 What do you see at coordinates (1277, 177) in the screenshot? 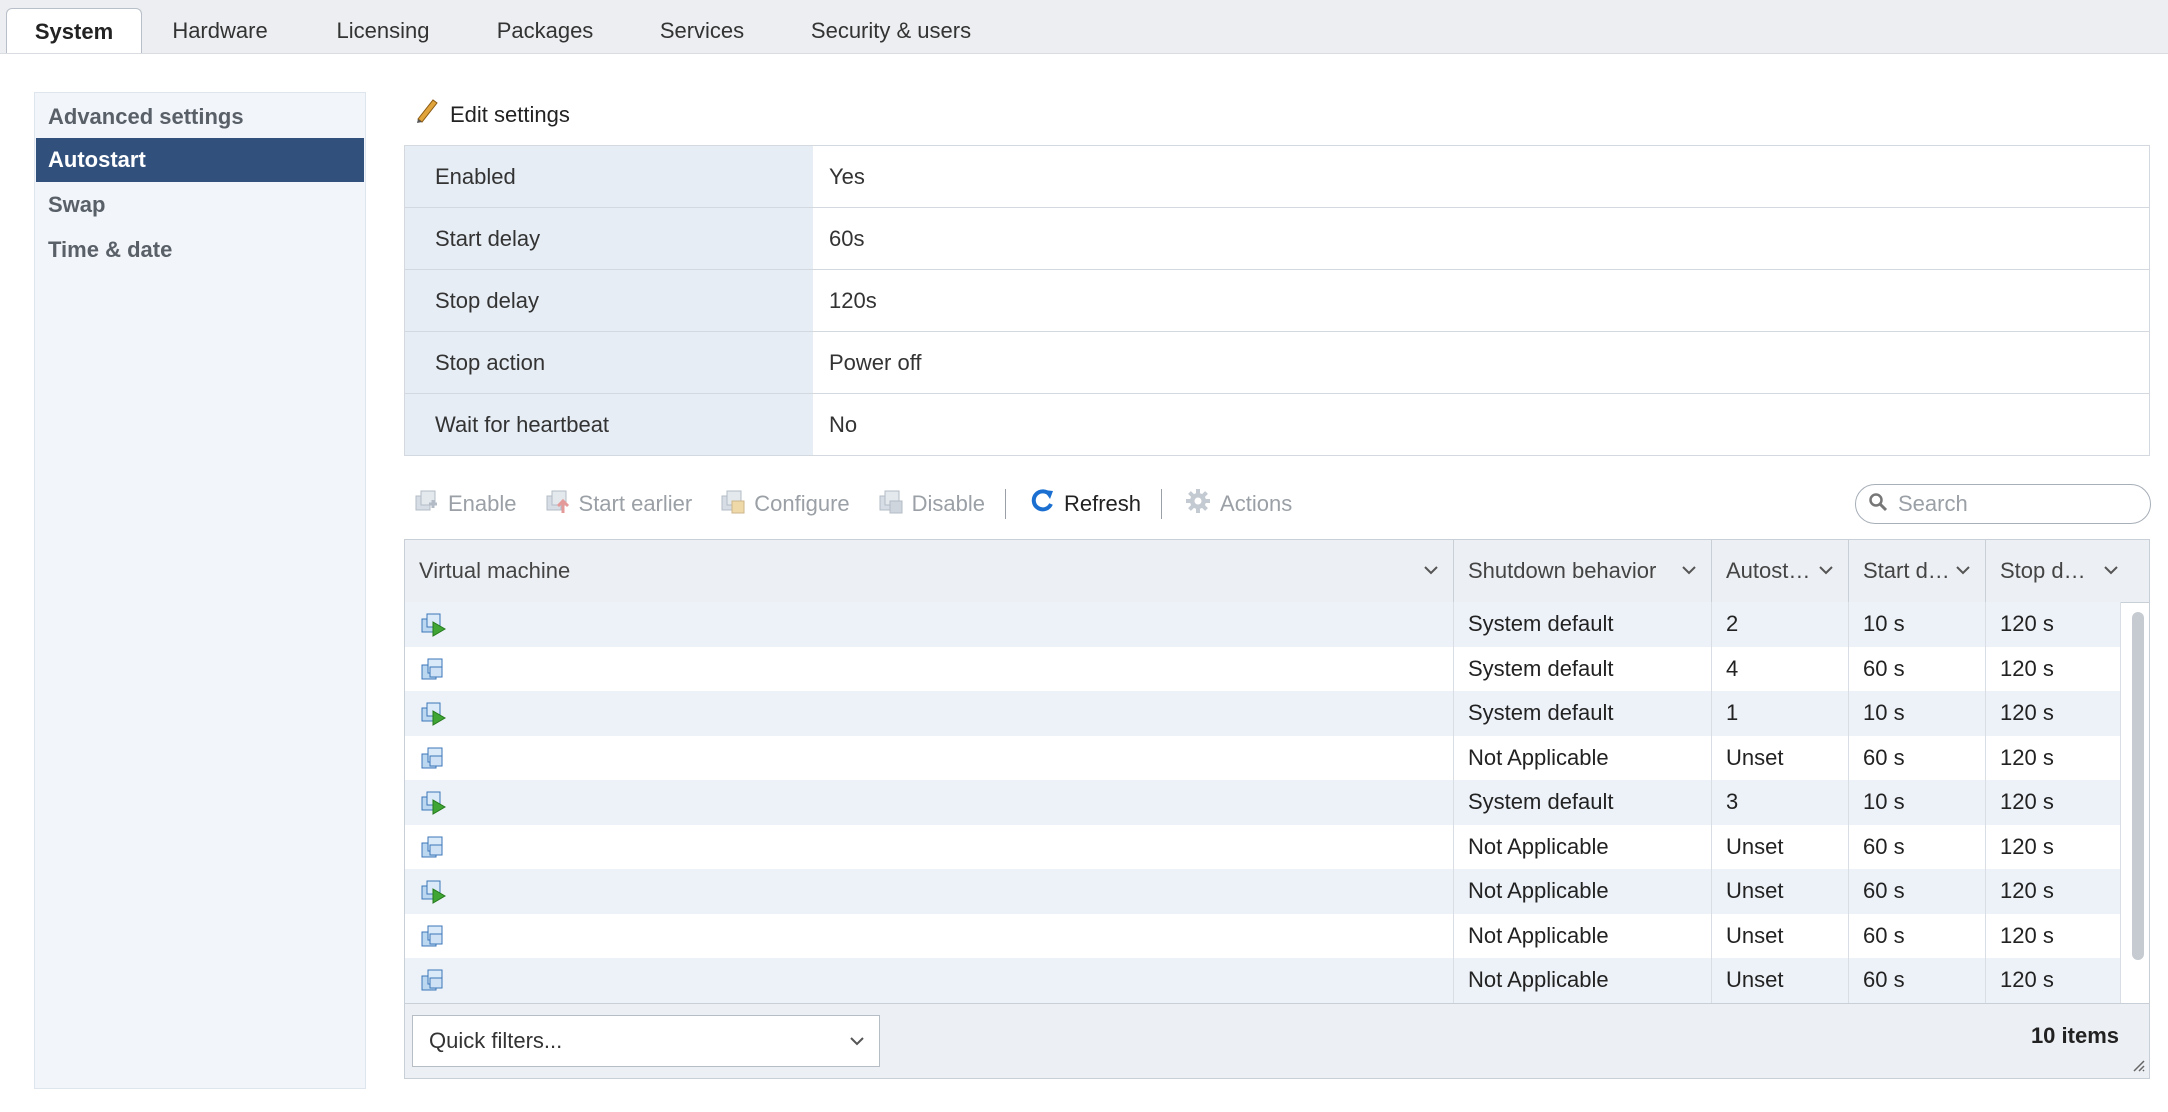
I see `settings-row-enabled: Enabled Yes` at bounding box center [1277, 177].